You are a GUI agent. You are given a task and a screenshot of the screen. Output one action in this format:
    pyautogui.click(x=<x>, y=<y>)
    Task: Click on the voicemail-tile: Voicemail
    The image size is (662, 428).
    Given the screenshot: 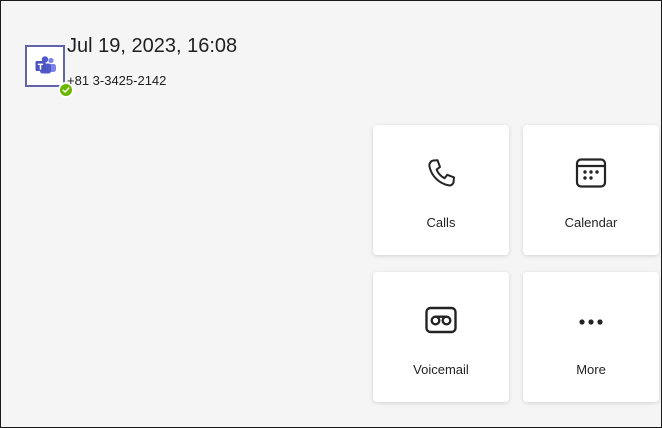 What is the action you would take?
    pyautogui.click(x=441, y=337)
    